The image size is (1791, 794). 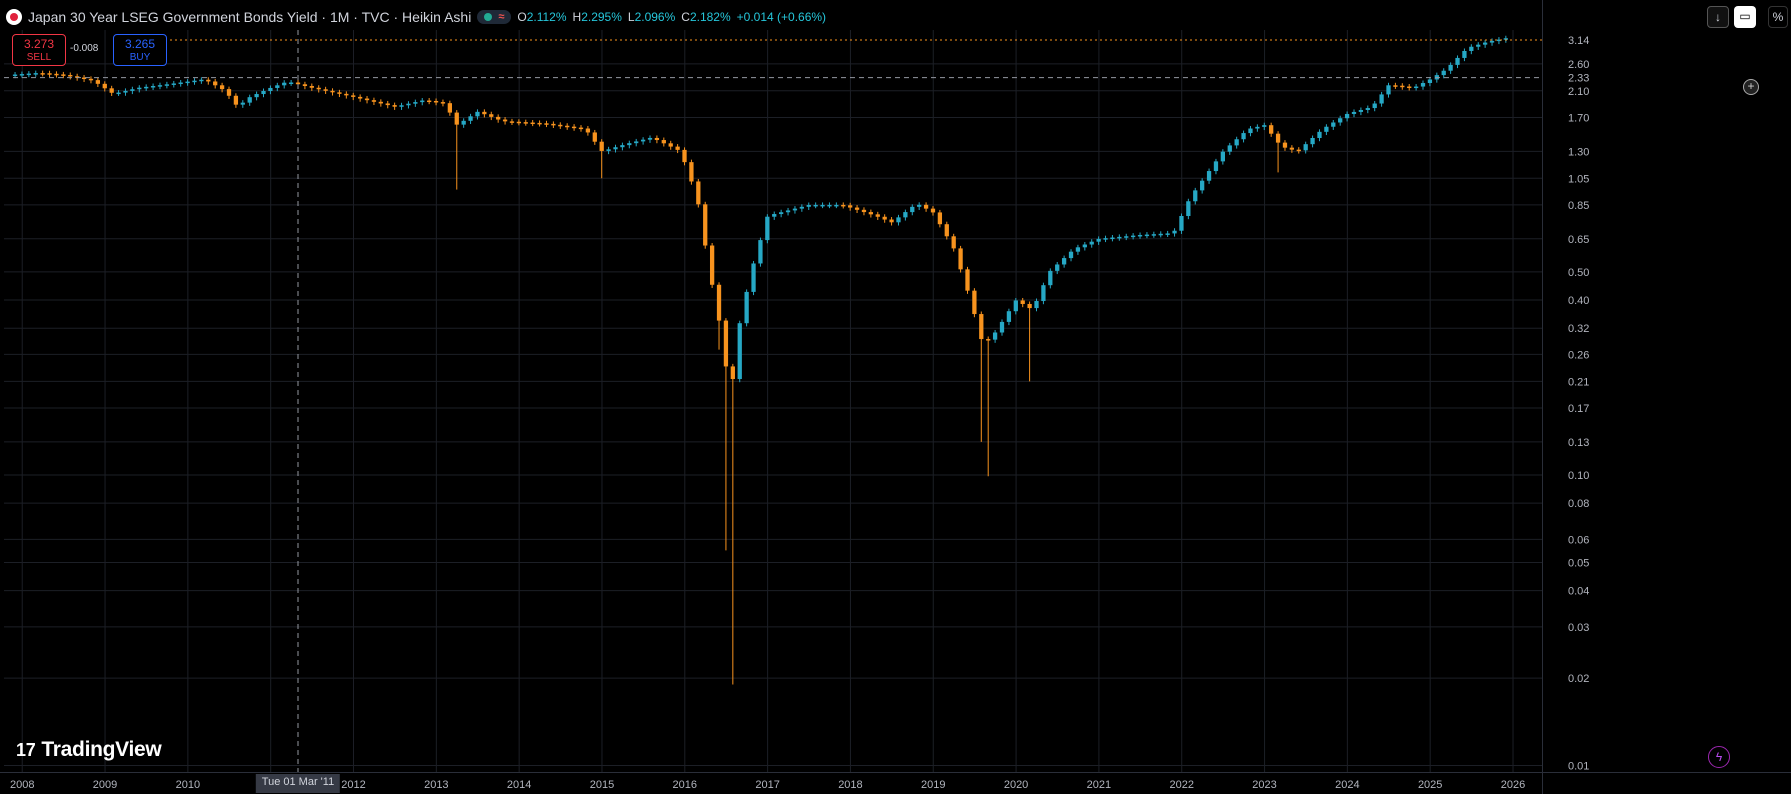 I want to click on price-tick-label: 0.02, so click(x=1578, y=679).